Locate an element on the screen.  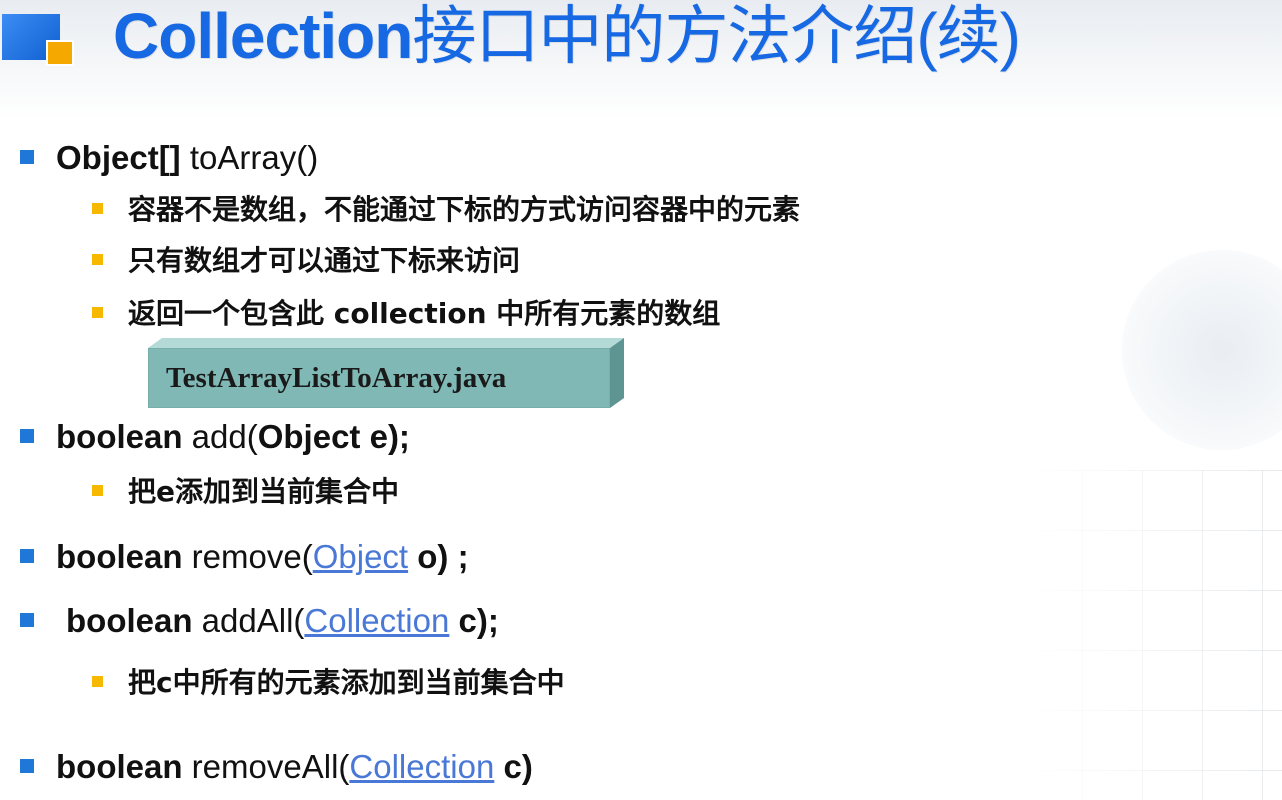
remove-tail: o) ; is located at coordinates (438, 556).